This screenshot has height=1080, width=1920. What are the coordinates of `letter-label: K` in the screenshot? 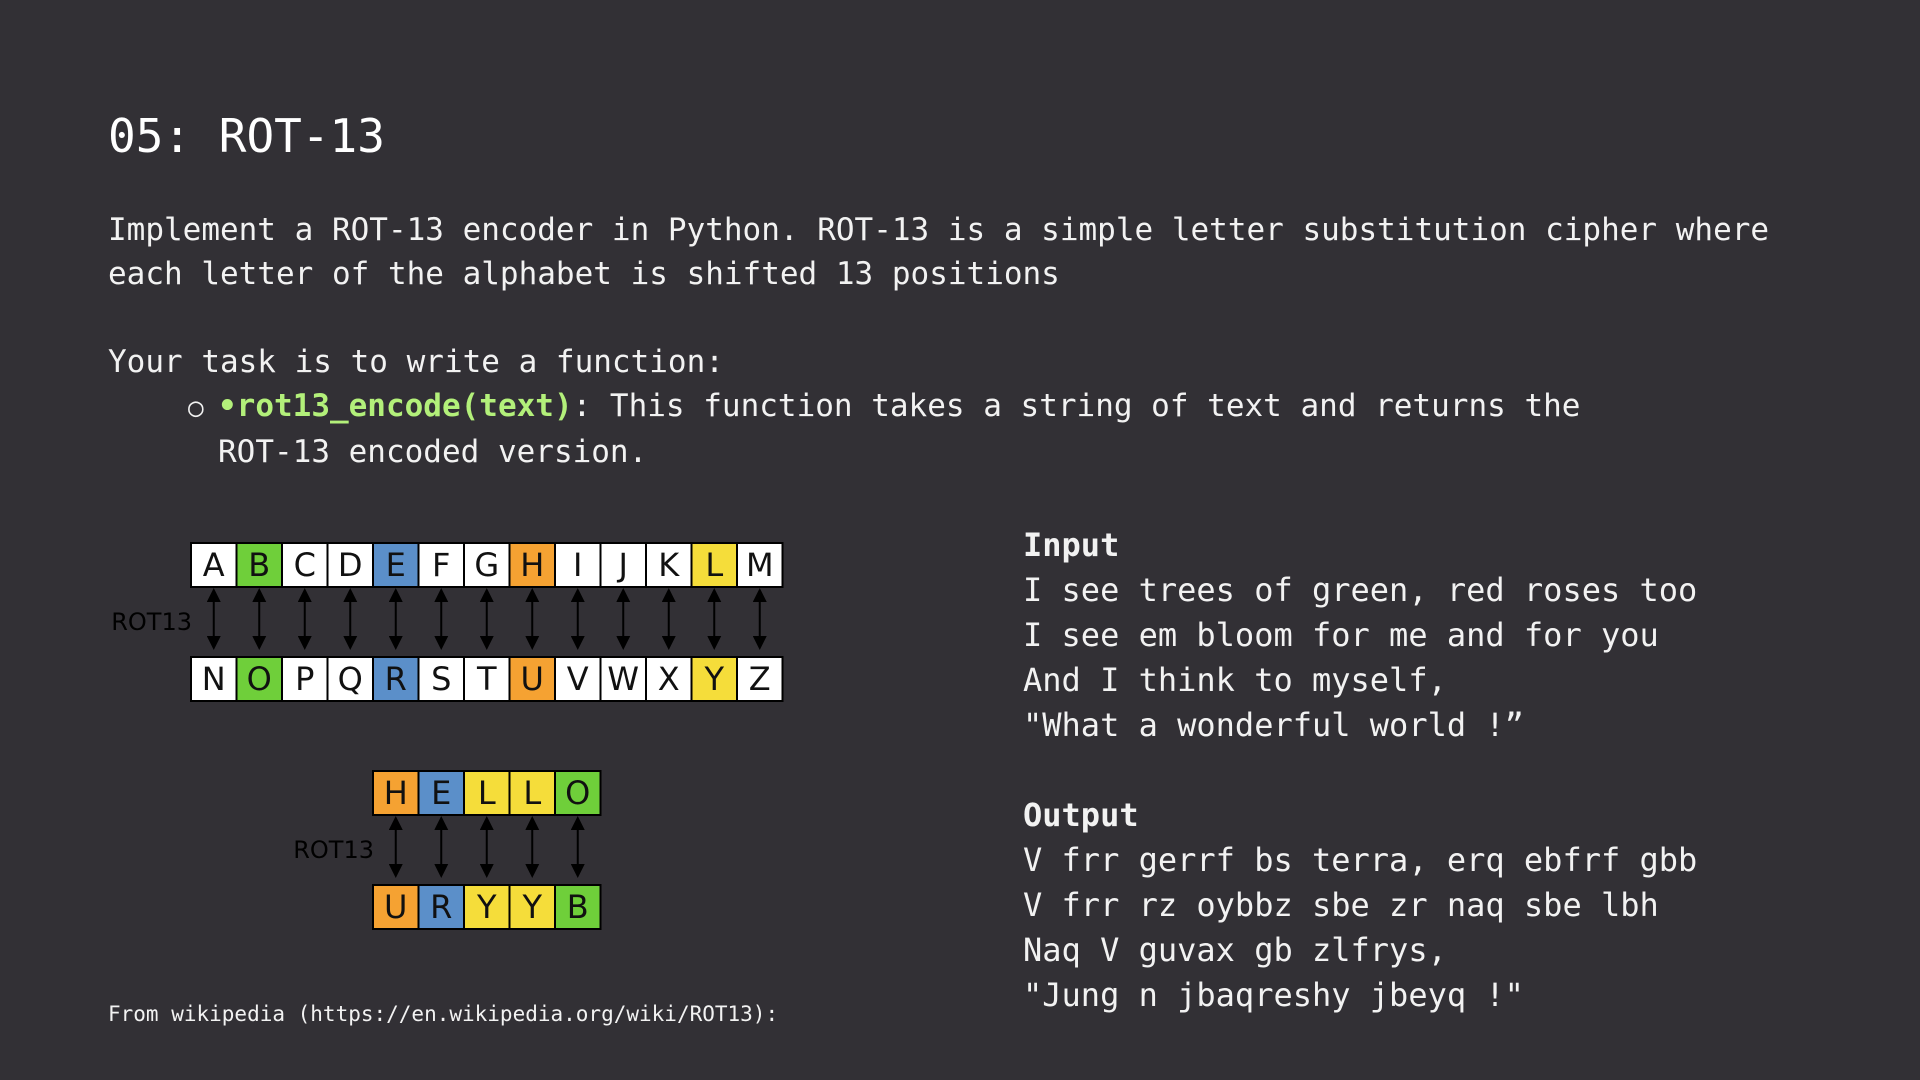 It's located at (669, 565).